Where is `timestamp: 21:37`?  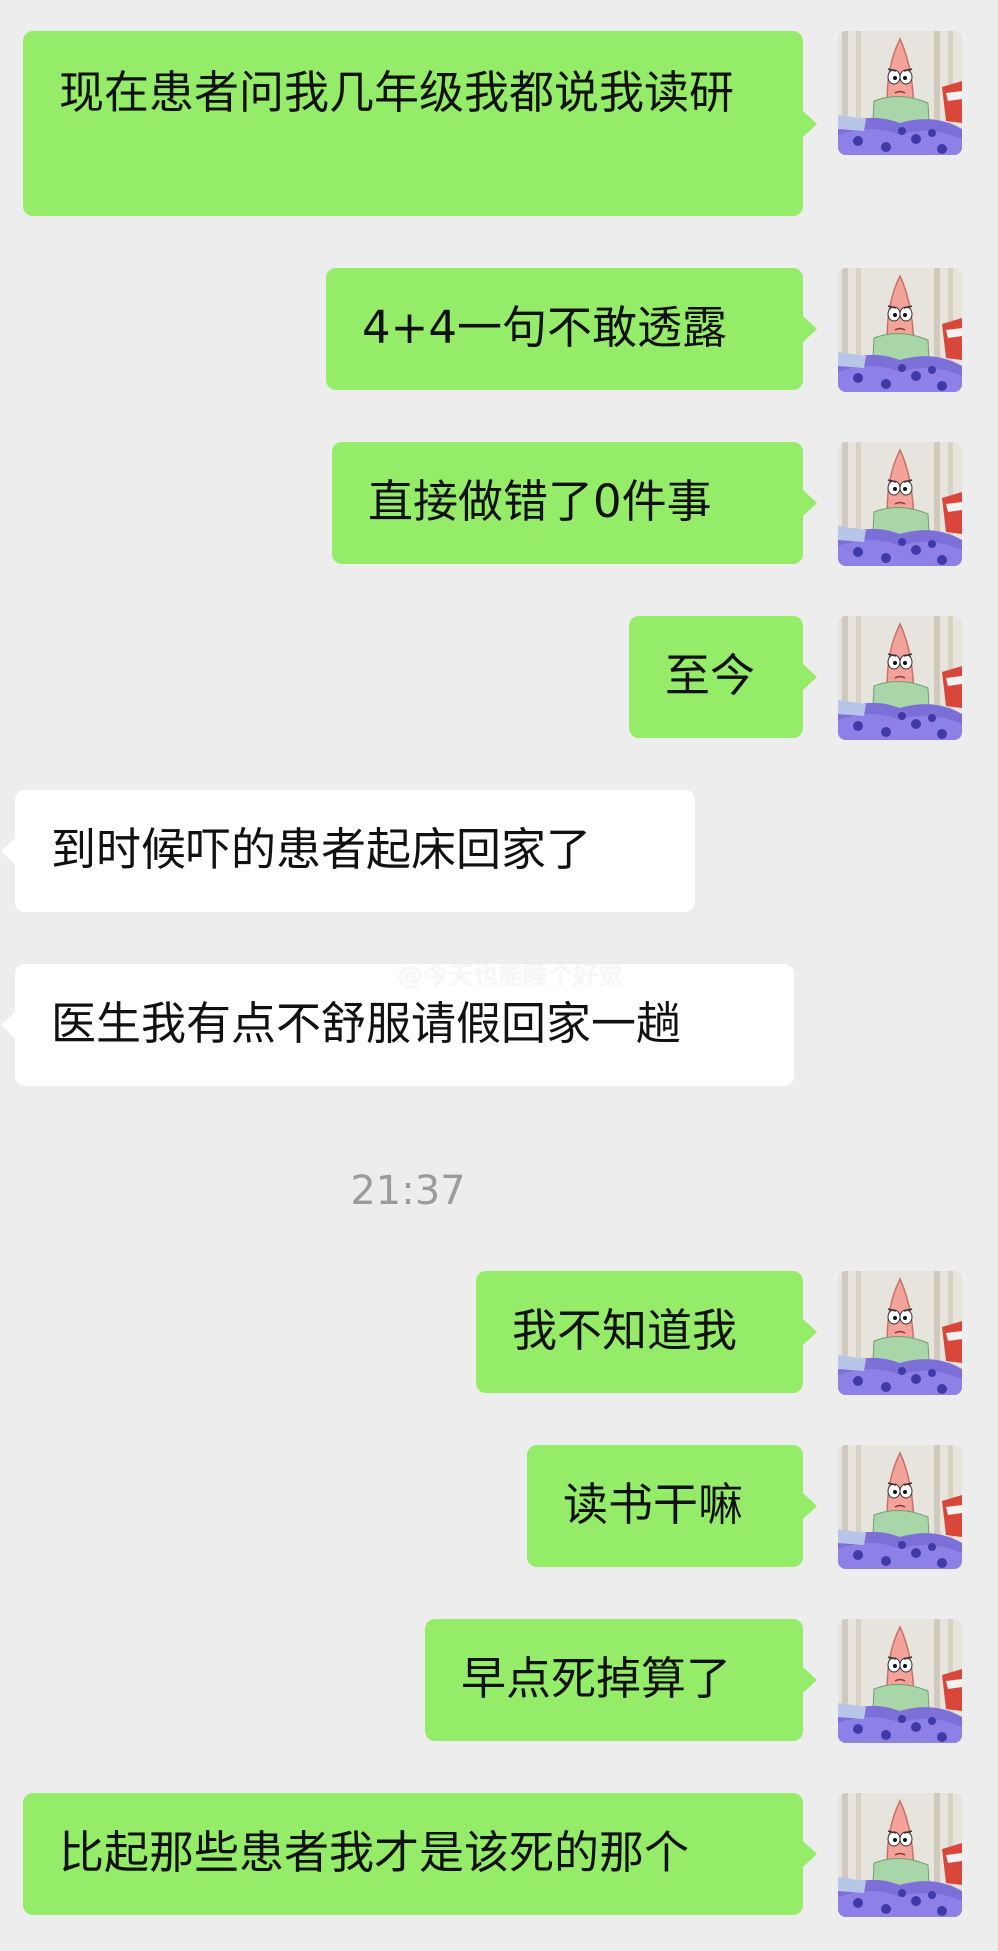 timestamp: 21:37 is located at coordinates (408, 1191).